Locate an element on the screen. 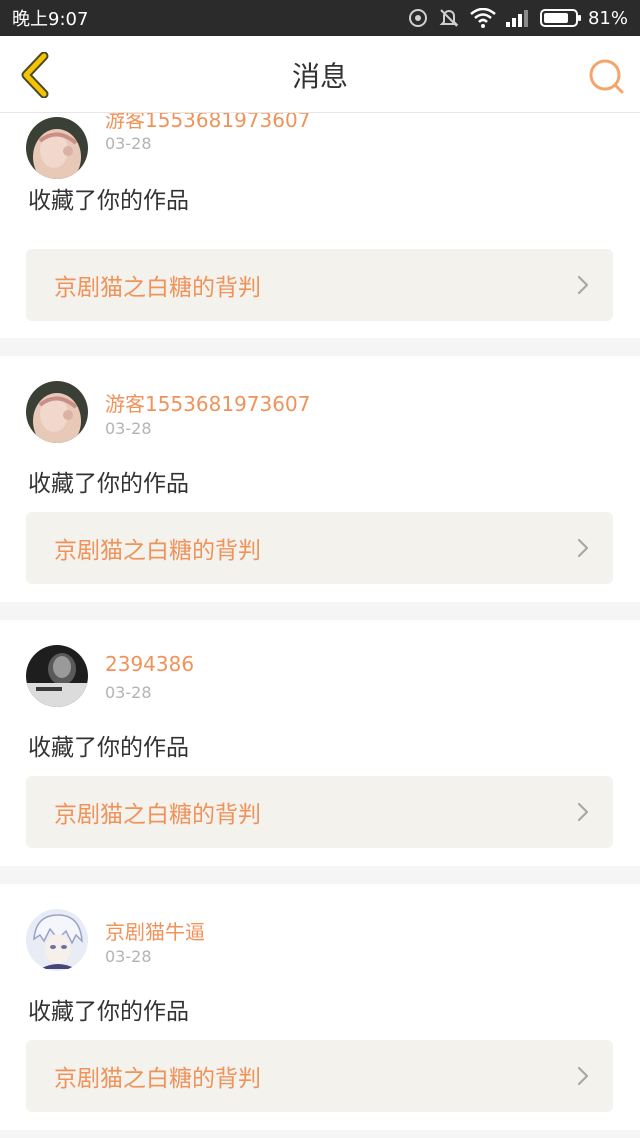  page-title: 消息 is located at coordinates (319, 76).